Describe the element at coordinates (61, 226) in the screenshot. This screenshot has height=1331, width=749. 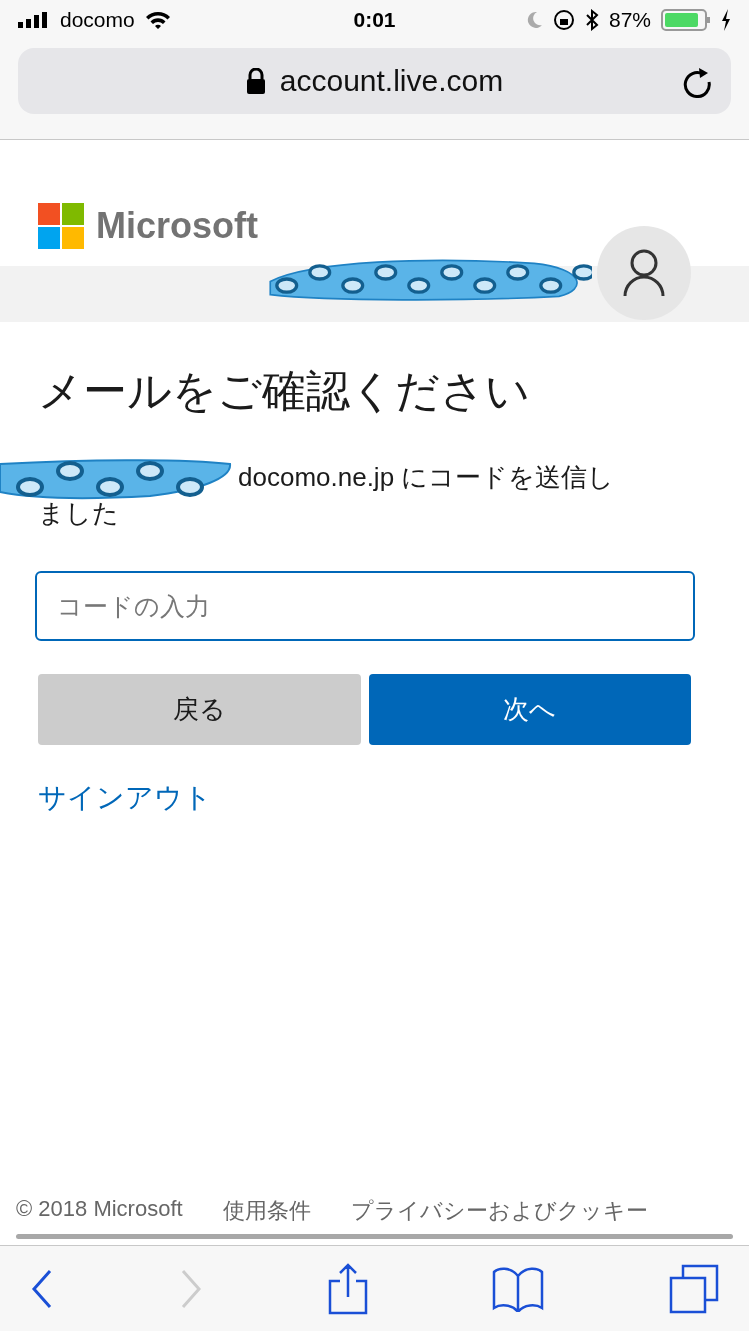
I see `four-squares-logo-icon` at that location.